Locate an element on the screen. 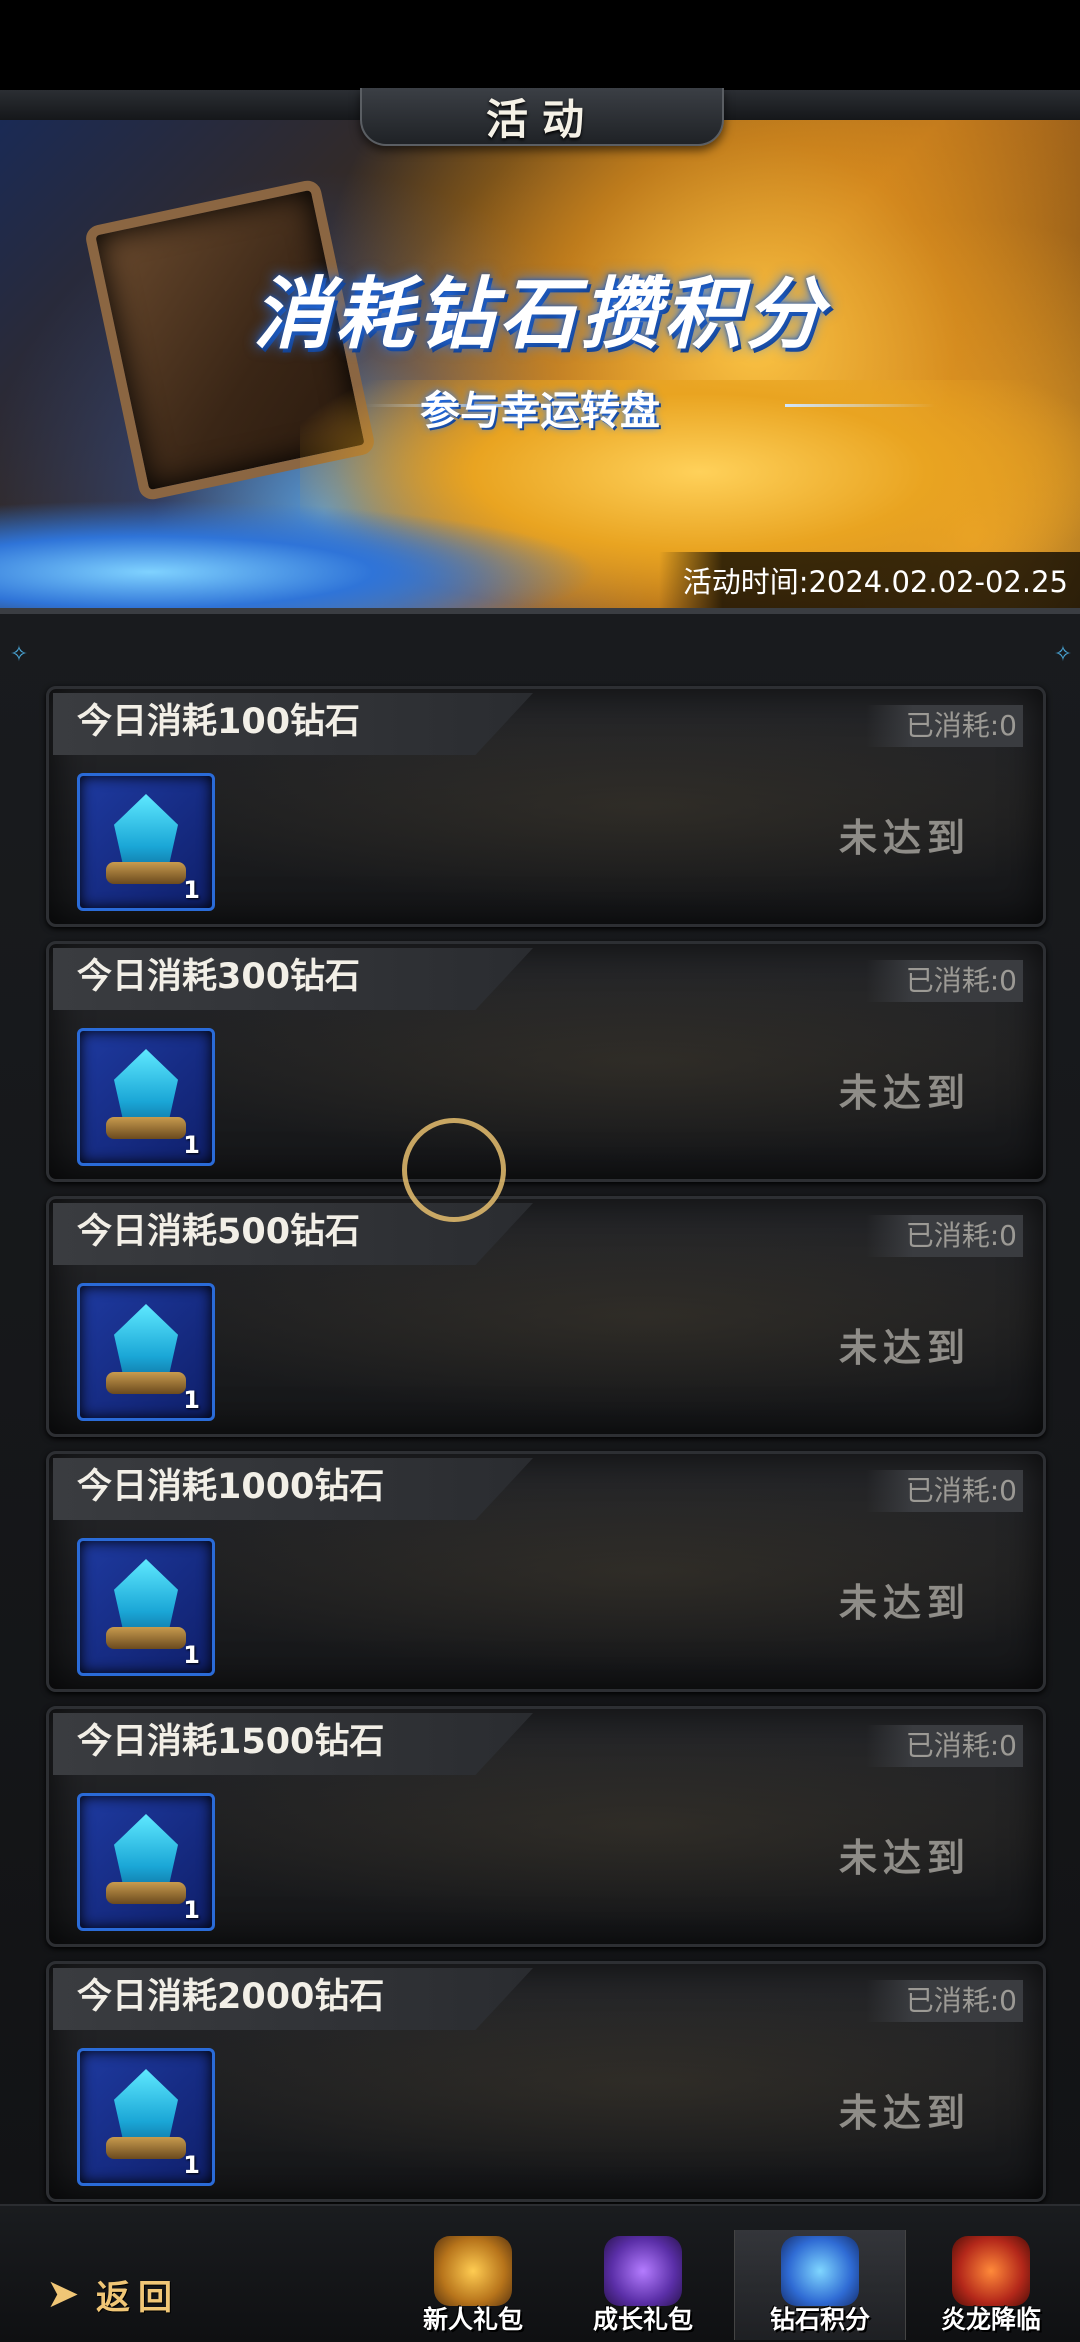 Image resolution: width=1080 pixels, height=2342 pixels. banner-title: 消耗钻石攒积分 is located at coordinates (539, 315).